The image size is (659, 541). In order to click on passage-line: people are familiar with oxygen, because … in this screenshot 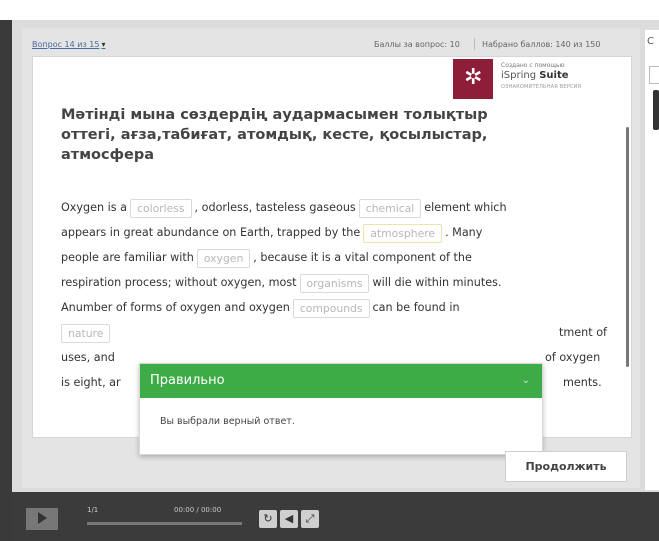, I will do `click(341, 257)`.